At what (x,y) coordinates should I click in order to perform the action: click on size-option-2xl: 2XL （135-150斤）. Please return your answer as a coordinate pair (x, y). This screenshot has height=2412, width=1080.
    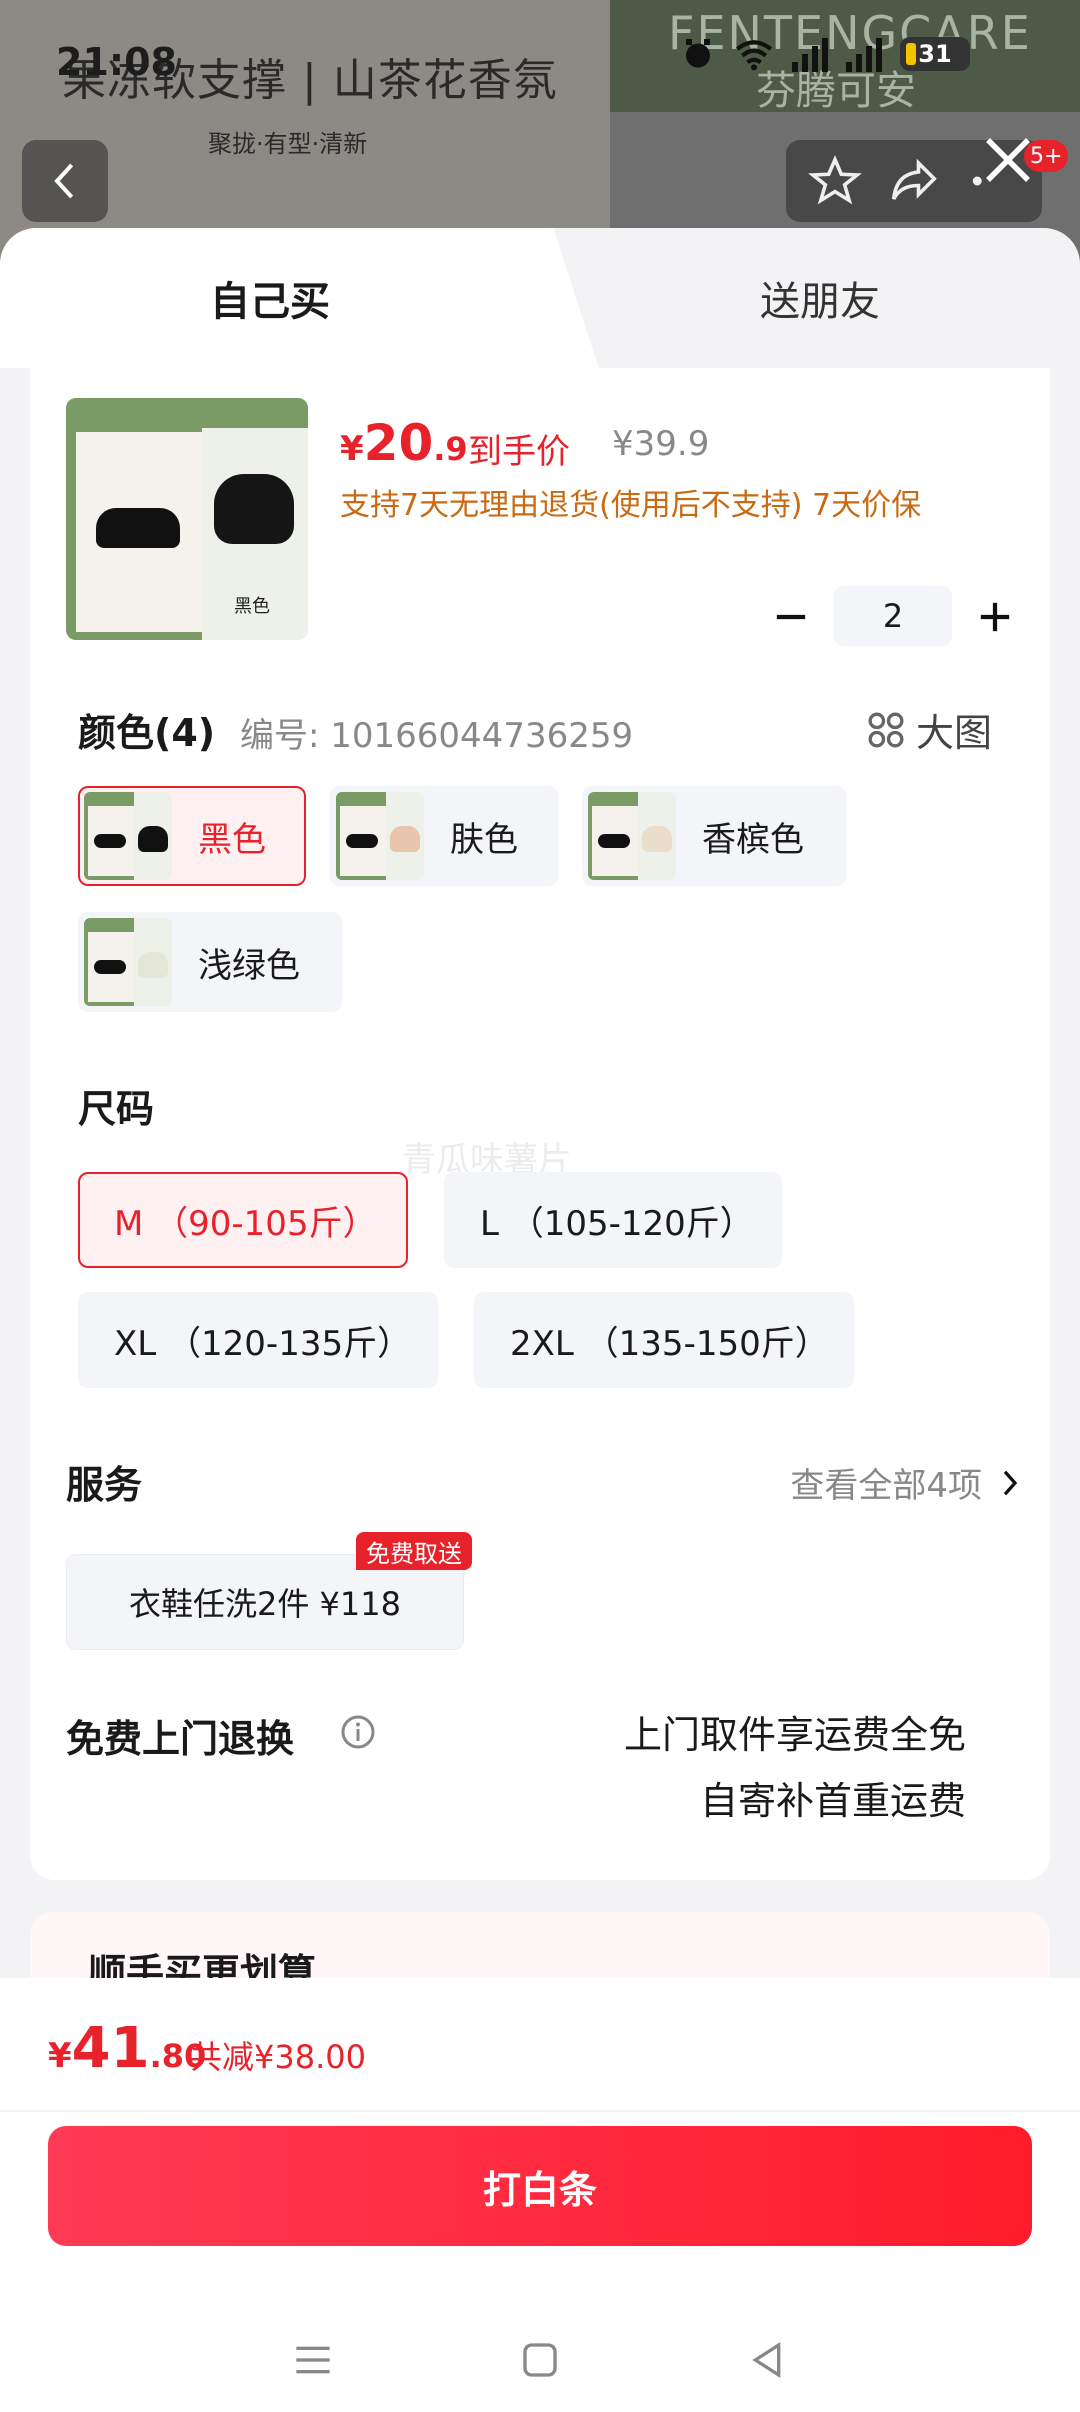
    Looking at the image, I should click on (664, 1340).